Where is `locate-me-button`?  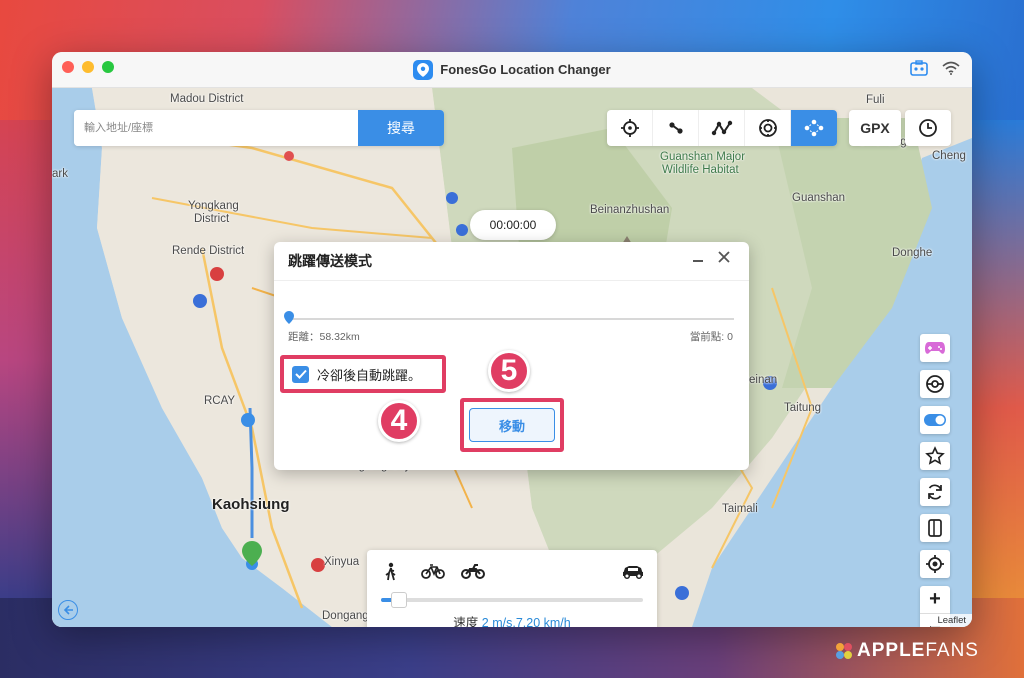 locate-me-button is located at coordinates (935, 564).